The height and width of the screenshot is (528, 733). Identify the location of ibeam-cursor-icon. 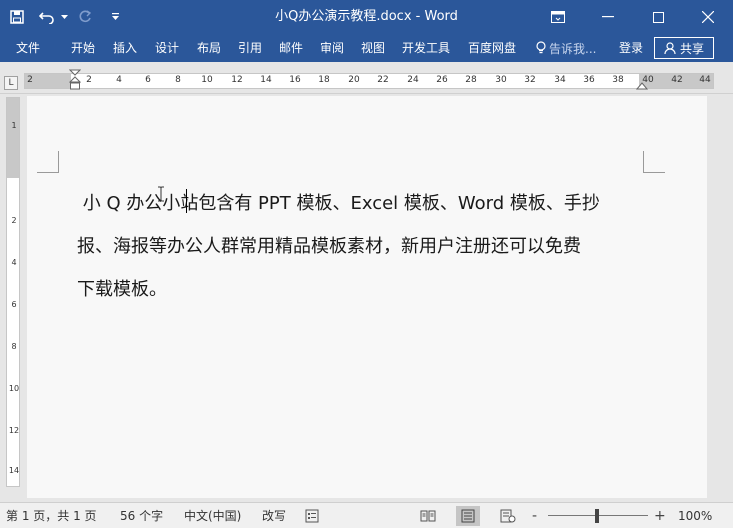
(161, 194).